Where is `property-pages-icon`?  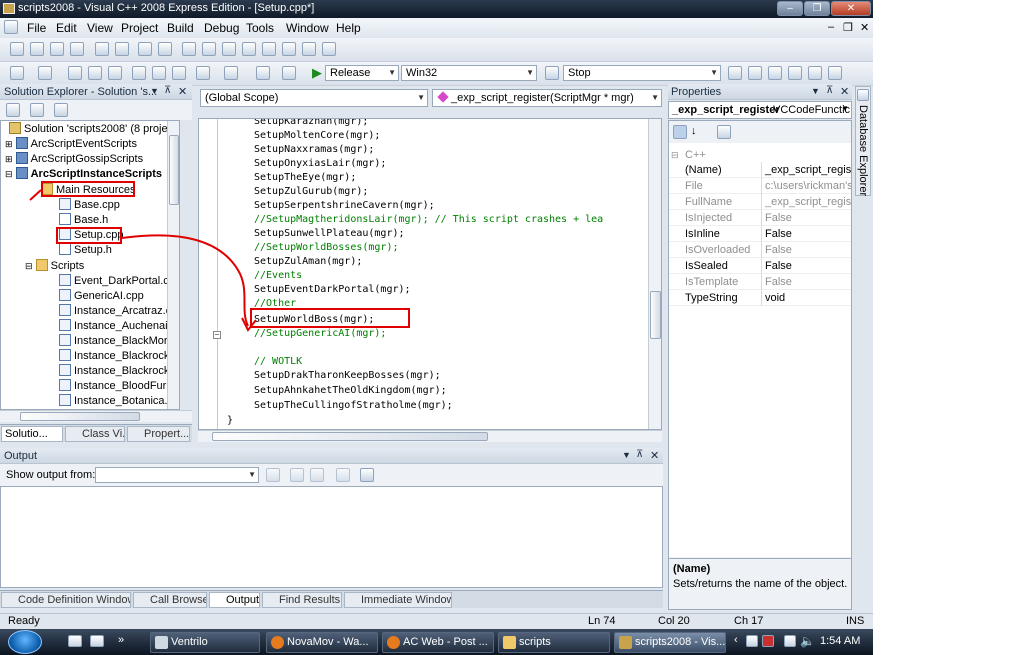 property-pages-icon is located at coordinates (724, 132).